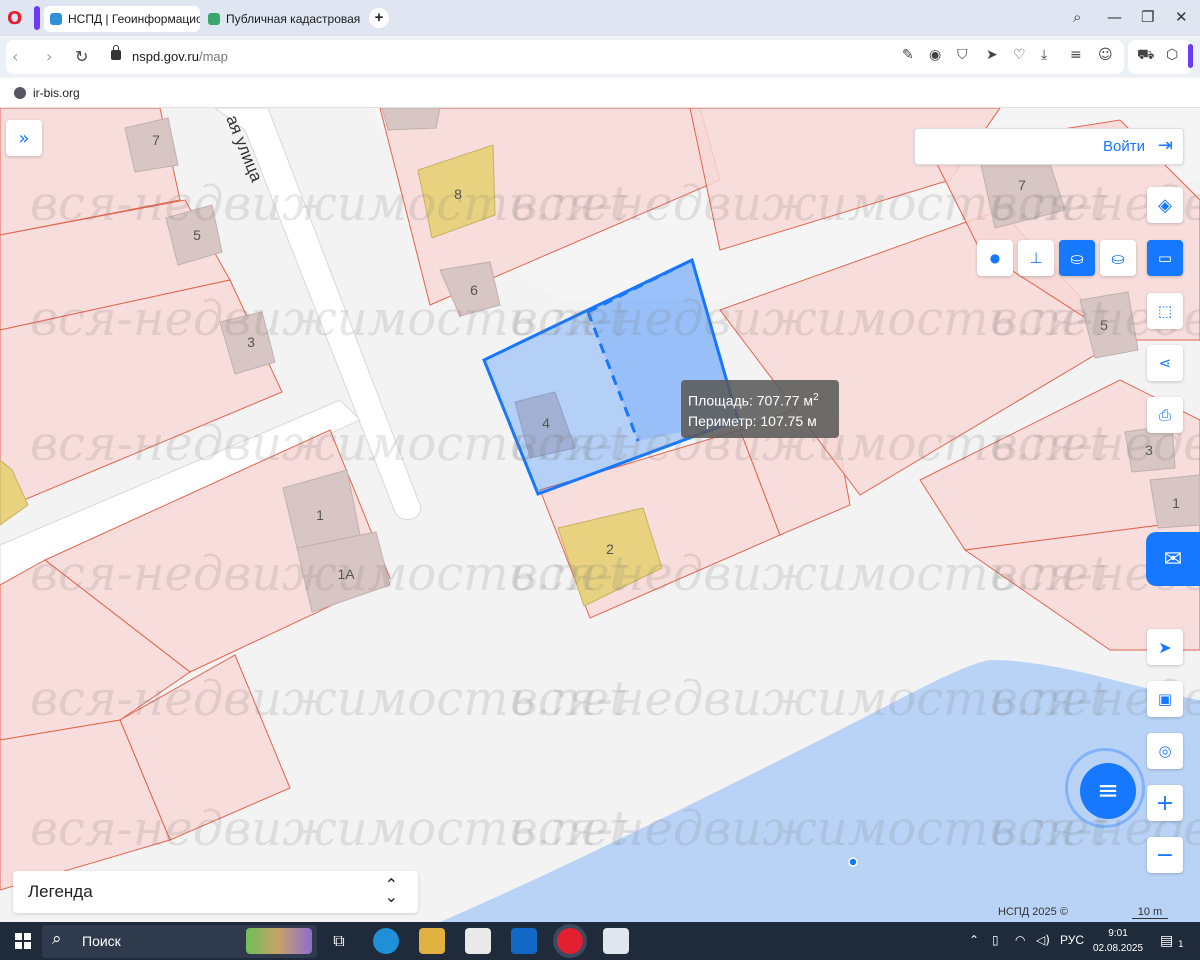  What do you see at coordinates (49, 56) in the screenshot?
I see `forward-icon: ›` at bounding box center [49, 56].